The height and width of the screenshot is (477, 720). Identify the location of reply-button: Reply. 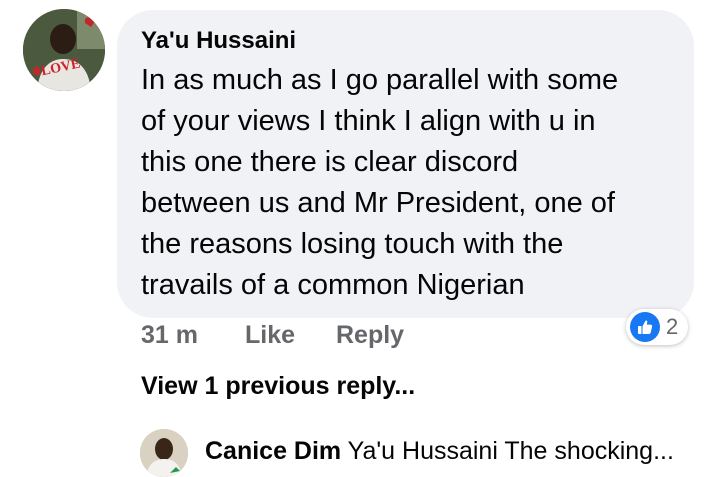
(370, 335).